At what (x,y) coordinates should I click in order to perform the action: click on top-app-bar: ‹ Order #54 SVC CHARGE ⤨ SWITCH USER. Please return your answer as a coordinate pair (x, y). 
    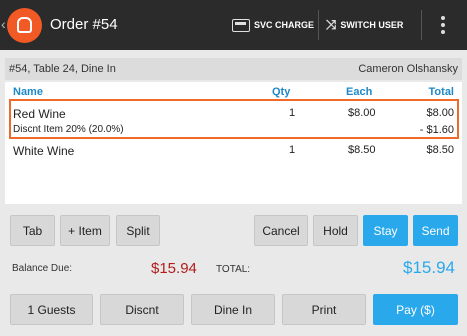
    Looking at the image, I should click on (233, 25).